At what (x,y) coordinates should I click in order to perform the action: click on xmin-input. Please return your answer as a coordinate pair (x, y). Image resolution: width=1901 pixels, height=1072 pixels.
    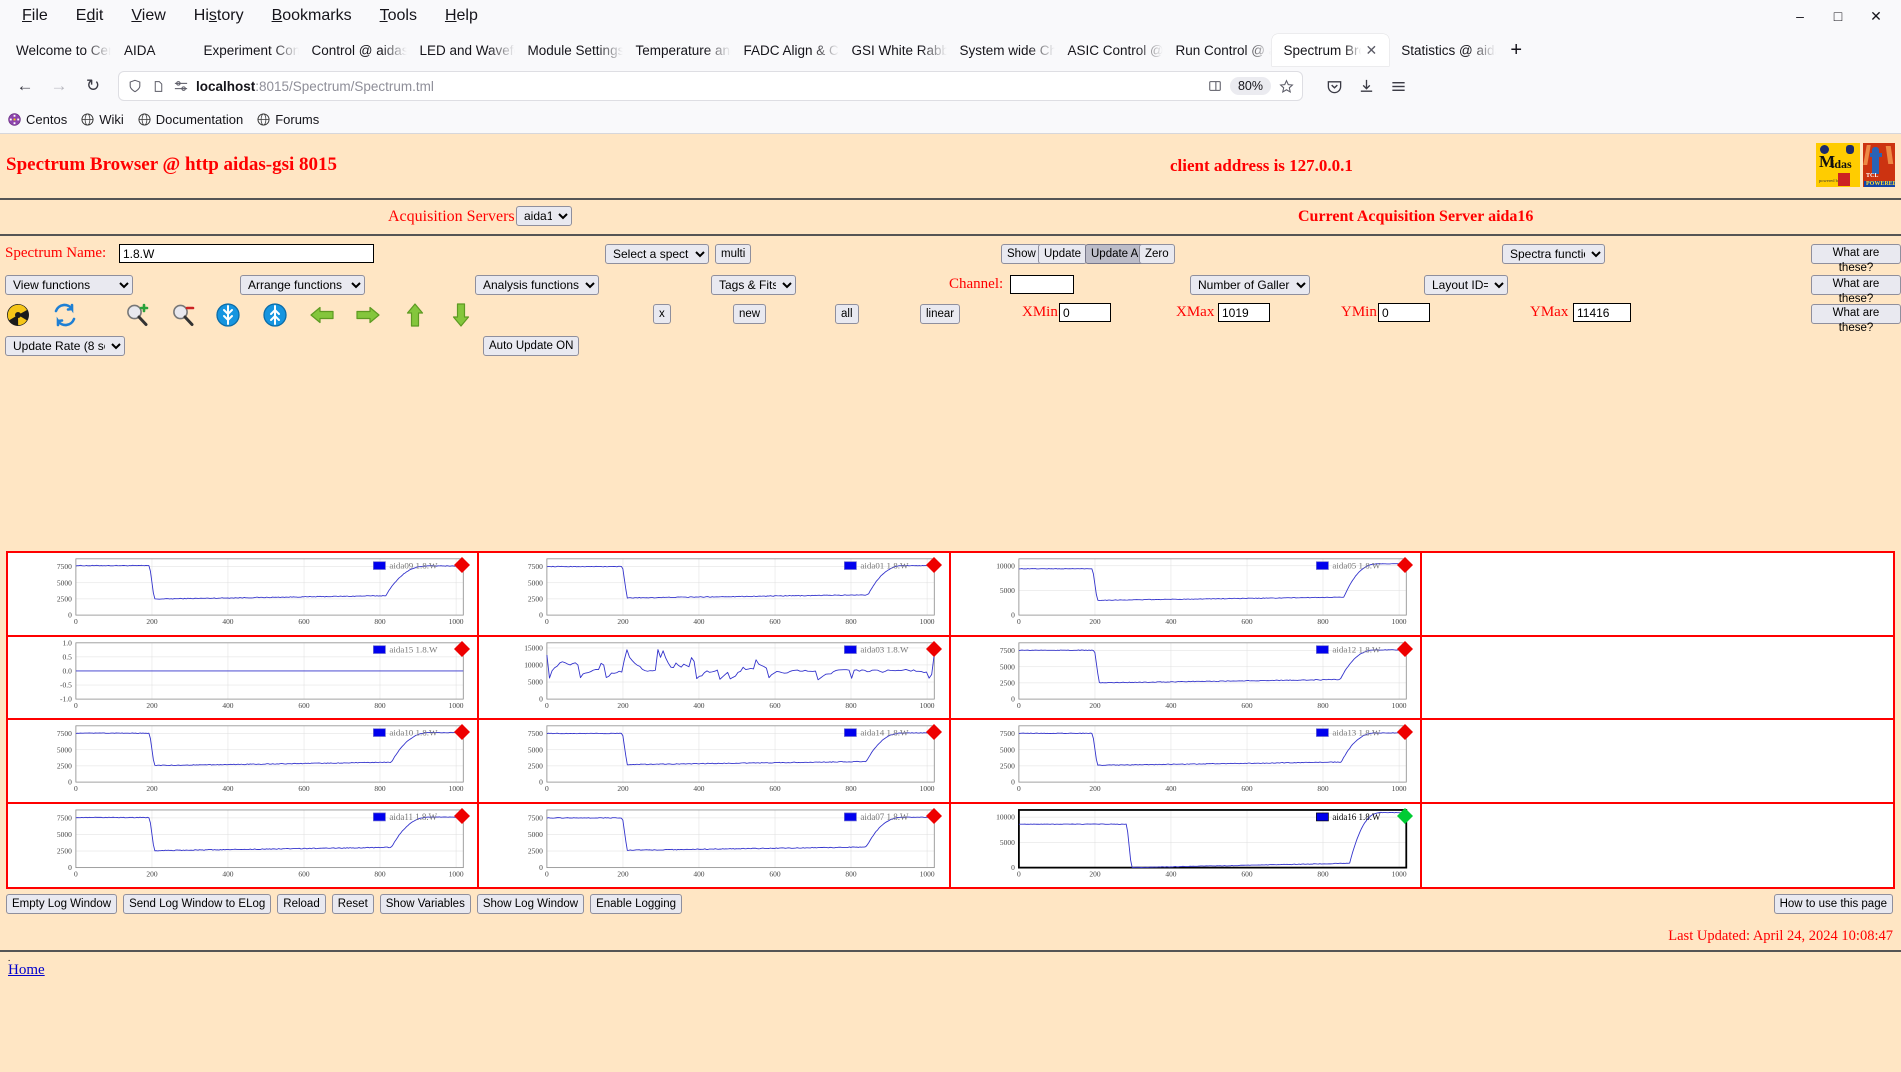
    Looking at the image, I should click on (1085, 312).